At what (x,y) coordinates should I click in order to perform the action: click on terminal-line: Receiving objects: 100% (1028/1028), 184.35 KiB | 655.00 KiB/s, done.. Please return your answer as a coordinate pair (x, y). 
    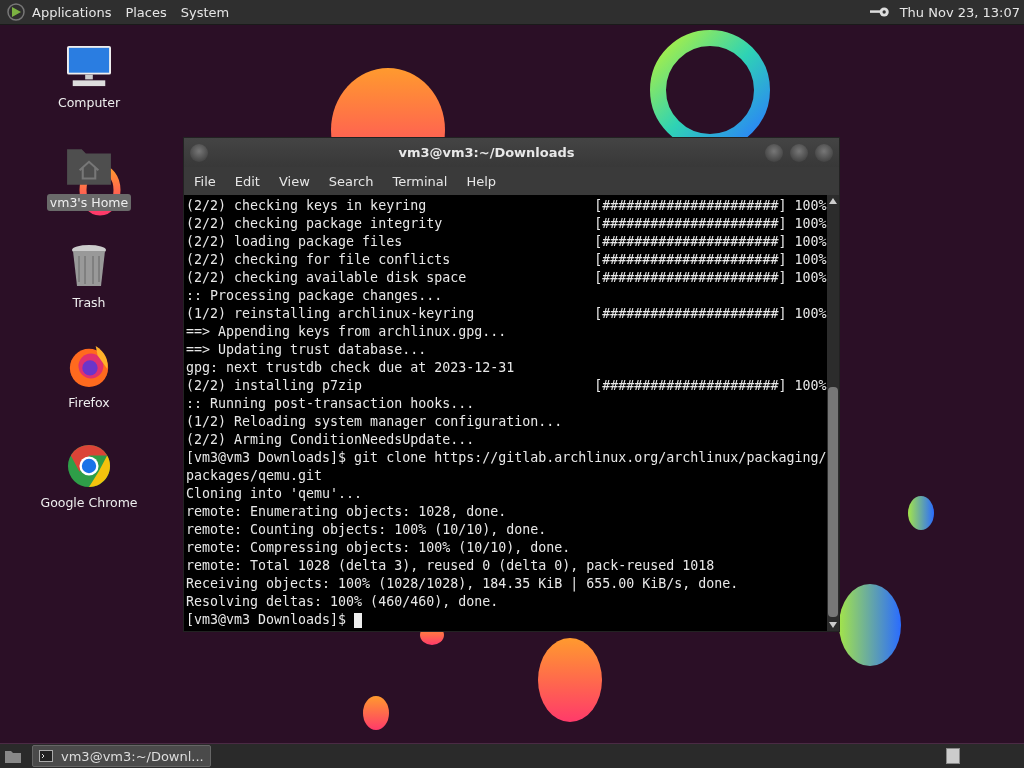
    Looking at the image, I should click on (462, 584).